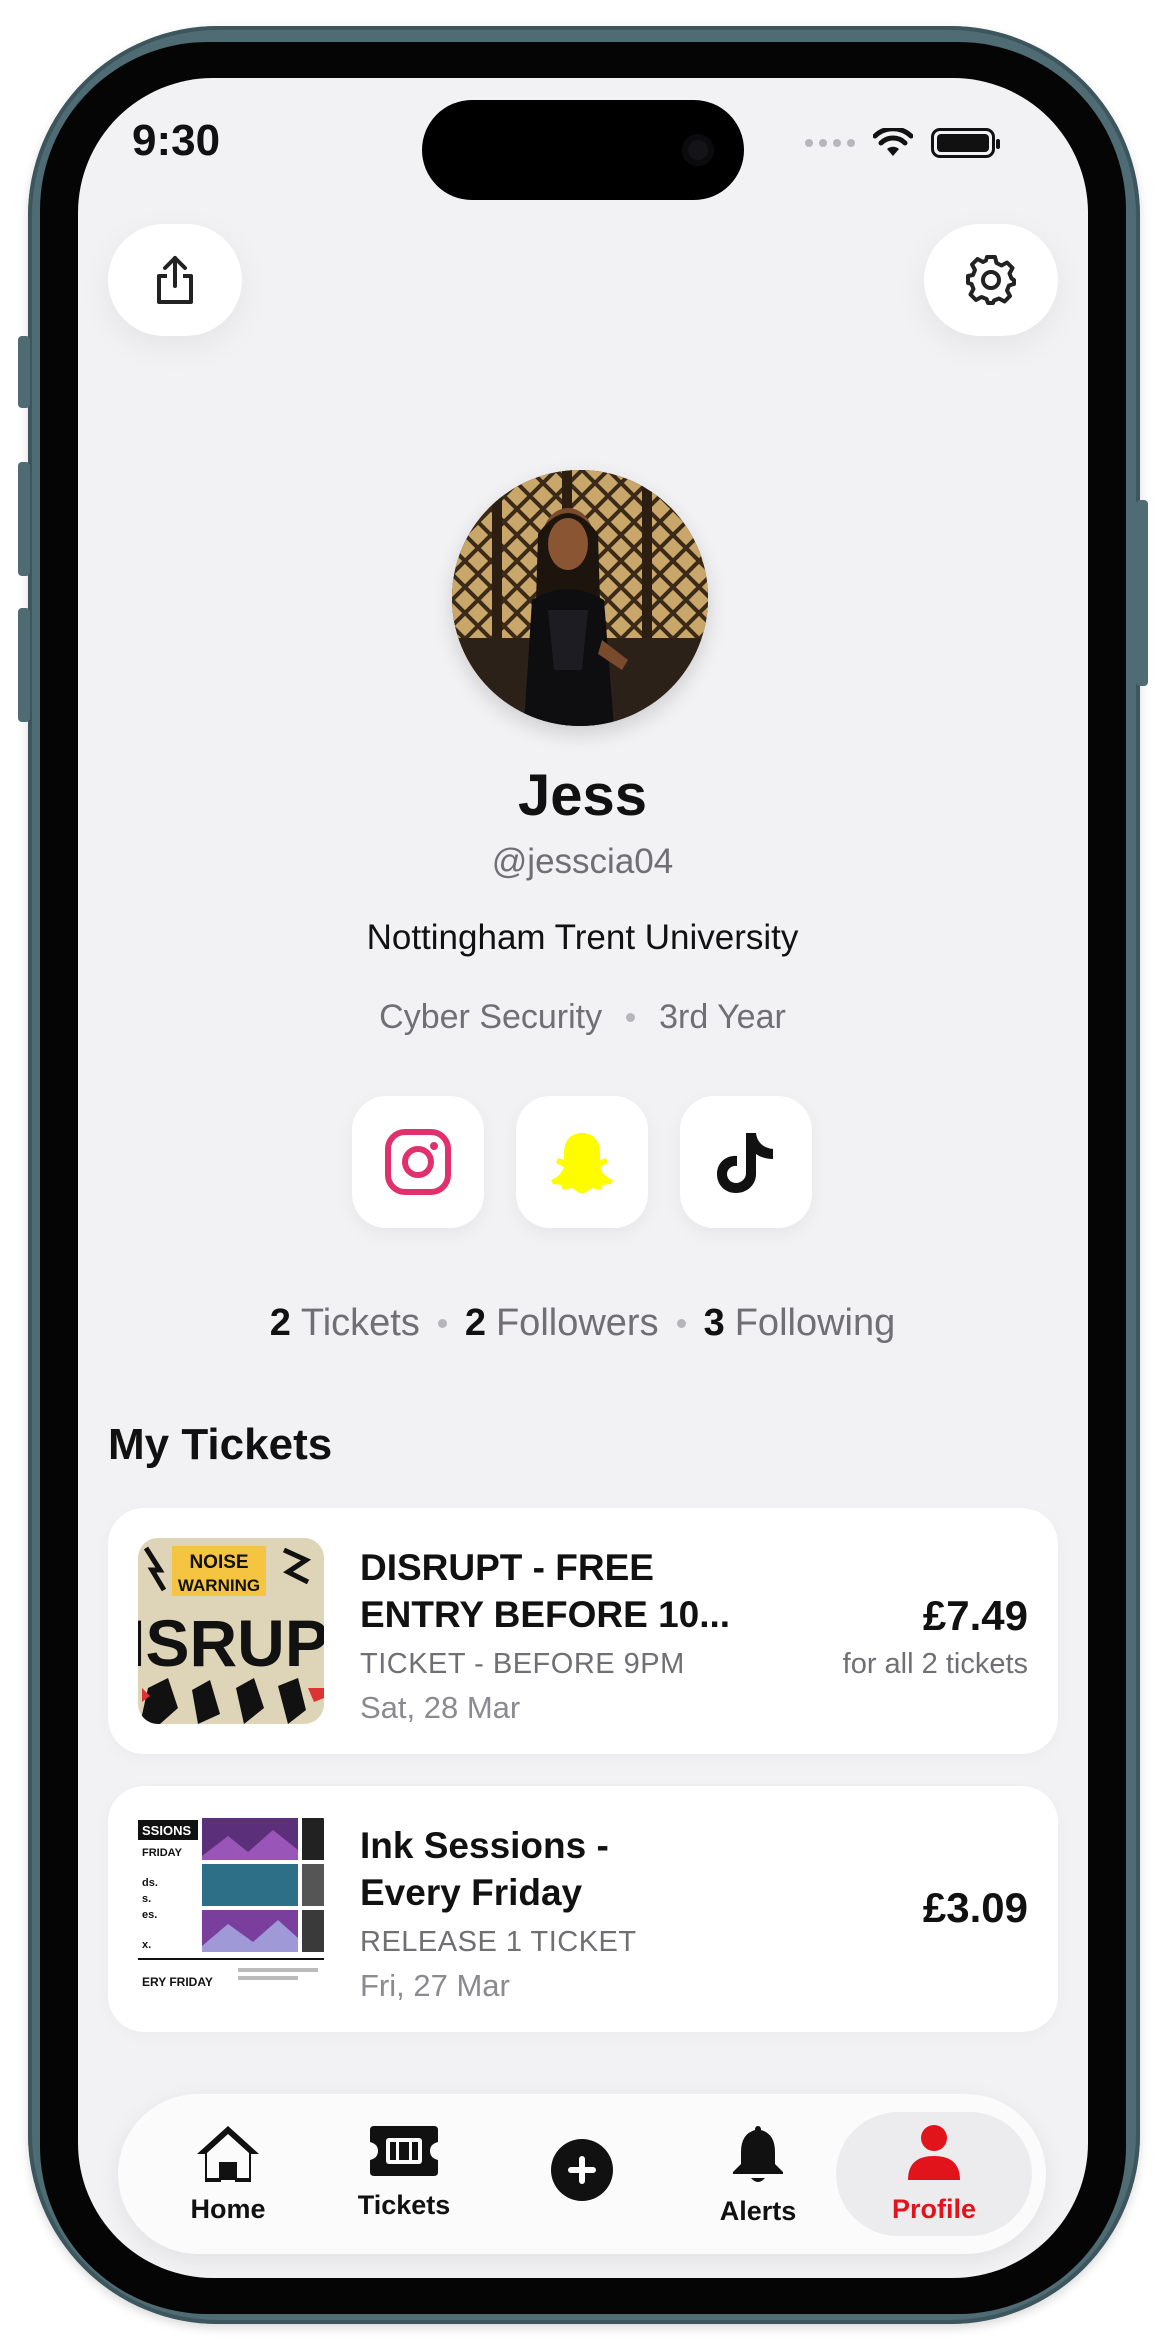 The height and width of the screenshot is (2346, 1165). Describe the element at coordinates (830, 143) in the screenshot. I see `cellular-signal-icon` at that location.